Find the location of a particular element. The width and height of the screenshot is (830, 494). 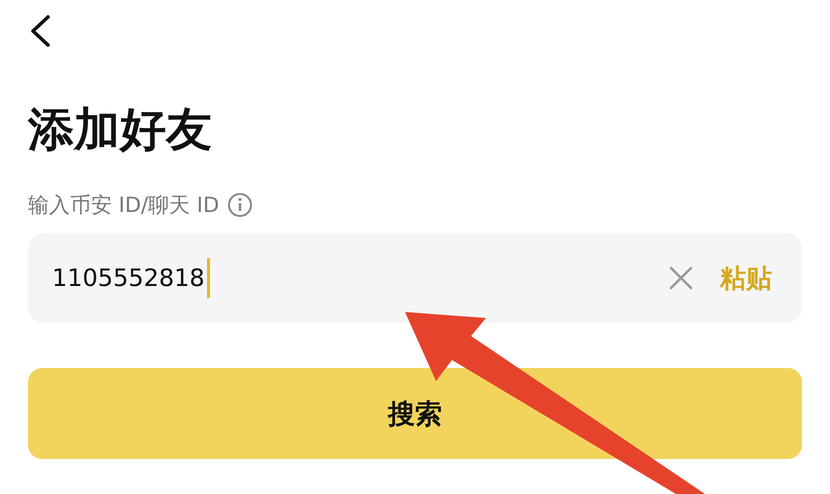

text-cursor is located at coordinates (208, 278).